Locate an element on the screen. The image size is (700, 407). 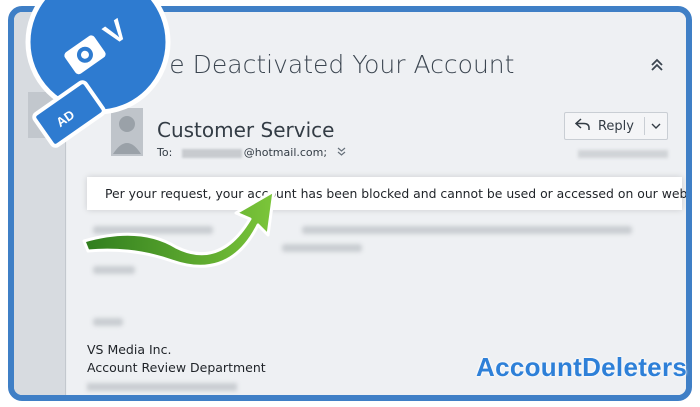
redacted-address-link is located at coordinates (162, 387).